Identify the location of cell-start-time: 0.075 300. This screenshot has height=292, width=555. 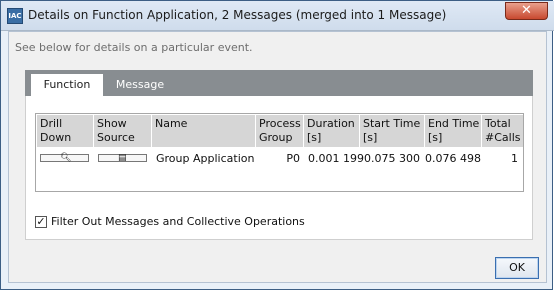
(392, 158).